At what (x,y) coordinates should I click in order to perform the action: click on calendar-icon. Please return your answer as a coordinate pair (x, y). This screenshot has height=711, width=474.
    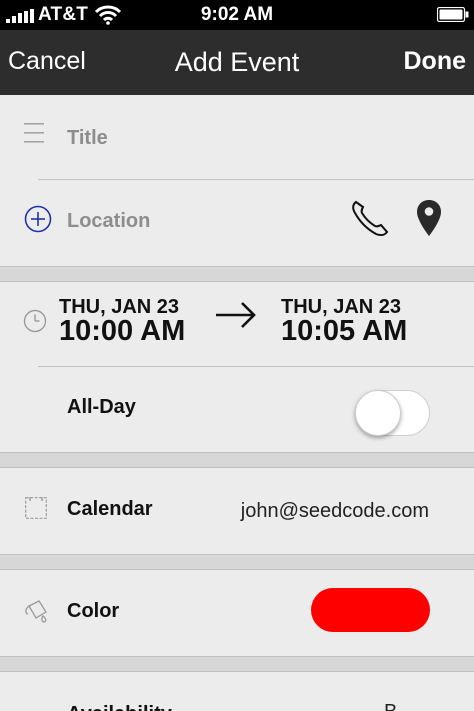
    Looking at the image, I should click on (36, 508).